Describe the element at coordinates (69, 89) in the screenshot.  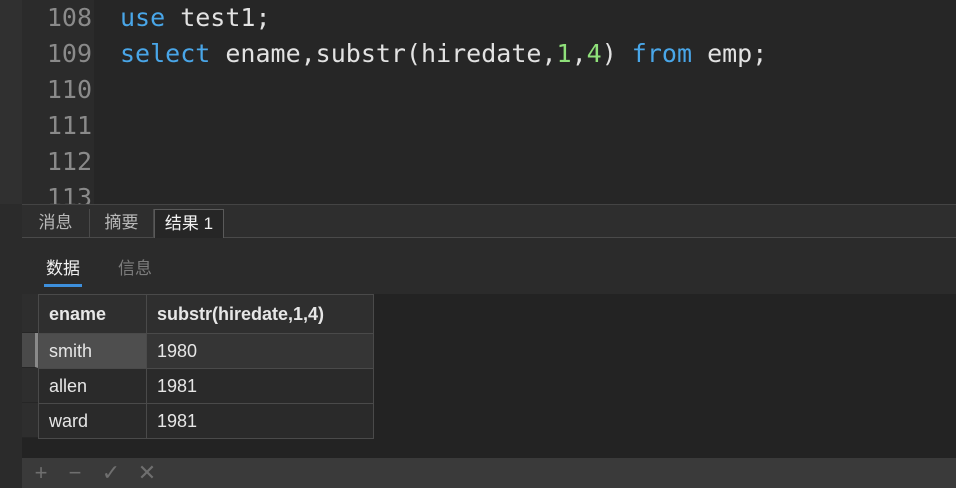
I see `line-number: 110` at that location.